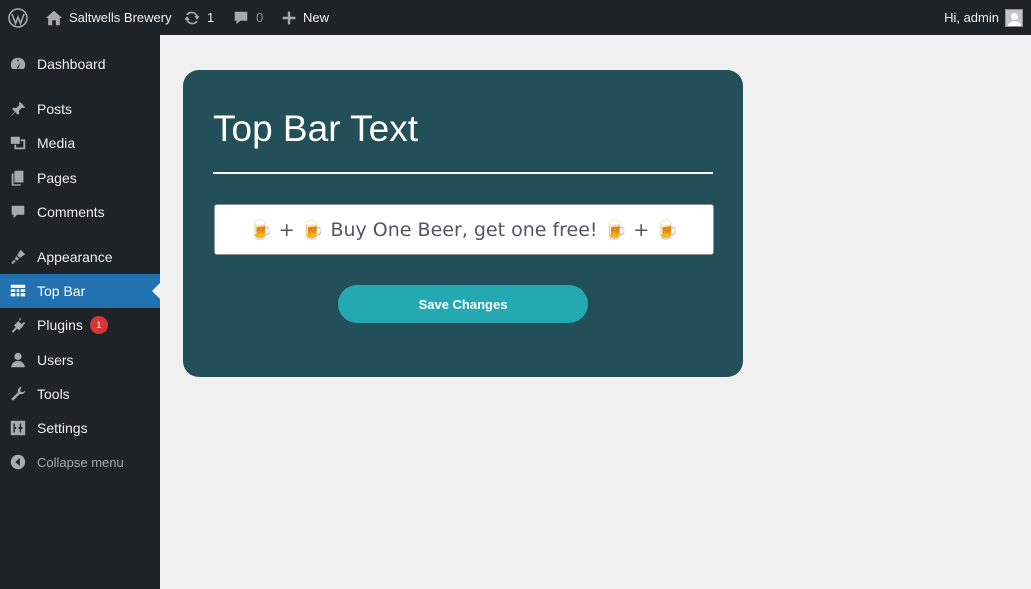  What do you see at coordinates (54, 17) in the screenshot?
I see `home-icon` at bounding box center [54, 17].